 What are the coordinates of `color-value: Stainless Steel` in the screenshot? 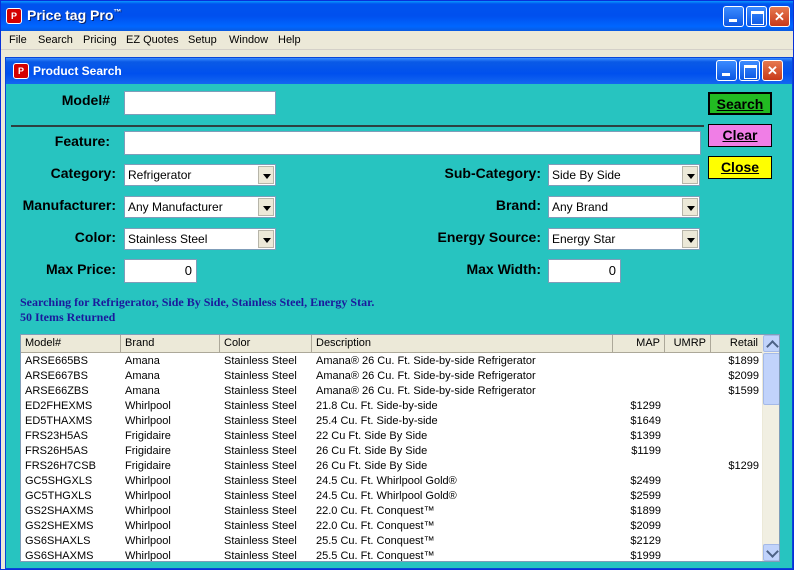 It's located at (168, 239).